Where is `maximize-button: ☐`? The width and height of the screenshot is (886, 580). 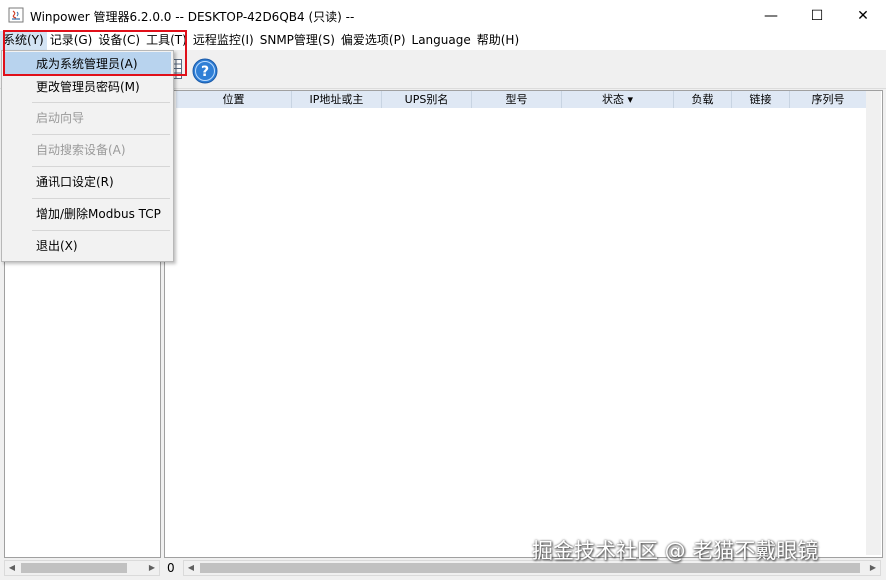
maximize-button: ☐ is located at coordinates (817, 15).